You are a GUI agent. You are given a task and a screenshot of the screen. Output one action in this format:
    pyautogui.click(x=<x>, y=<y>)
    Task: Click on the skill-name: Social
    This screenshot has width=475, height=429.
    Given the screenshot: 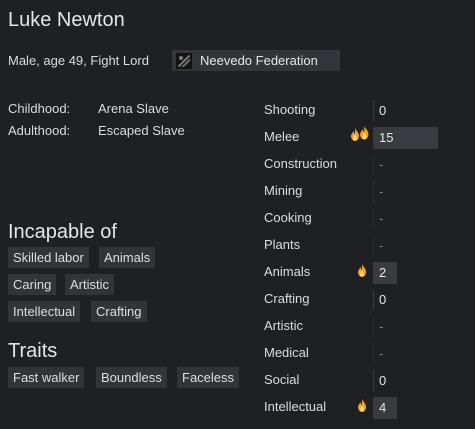 What is the action you would take?
    pyautogui.click(x=282, y=379)
    